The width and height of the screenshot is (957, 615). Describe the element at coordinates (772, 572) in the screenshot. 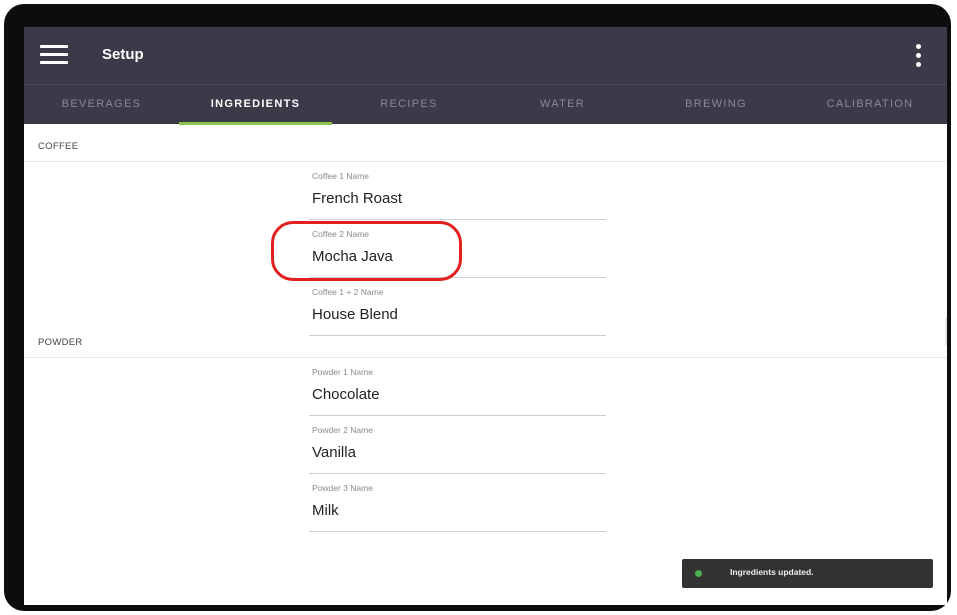

I see `snackbar-message: Ingredients updated.` at that location.